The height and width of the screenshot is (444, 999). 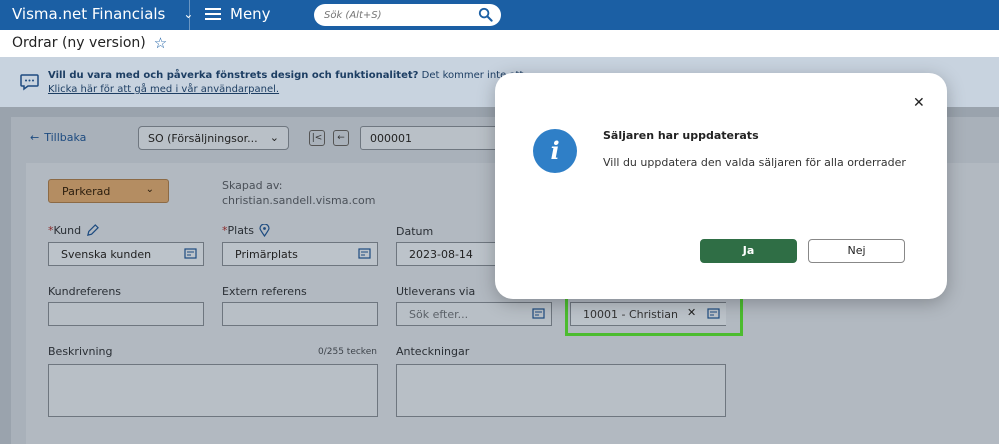 What do you see at coordinates (748, 251) in the screenshot?
I see `yes-button: Ja` at bounding box center [748, 251].